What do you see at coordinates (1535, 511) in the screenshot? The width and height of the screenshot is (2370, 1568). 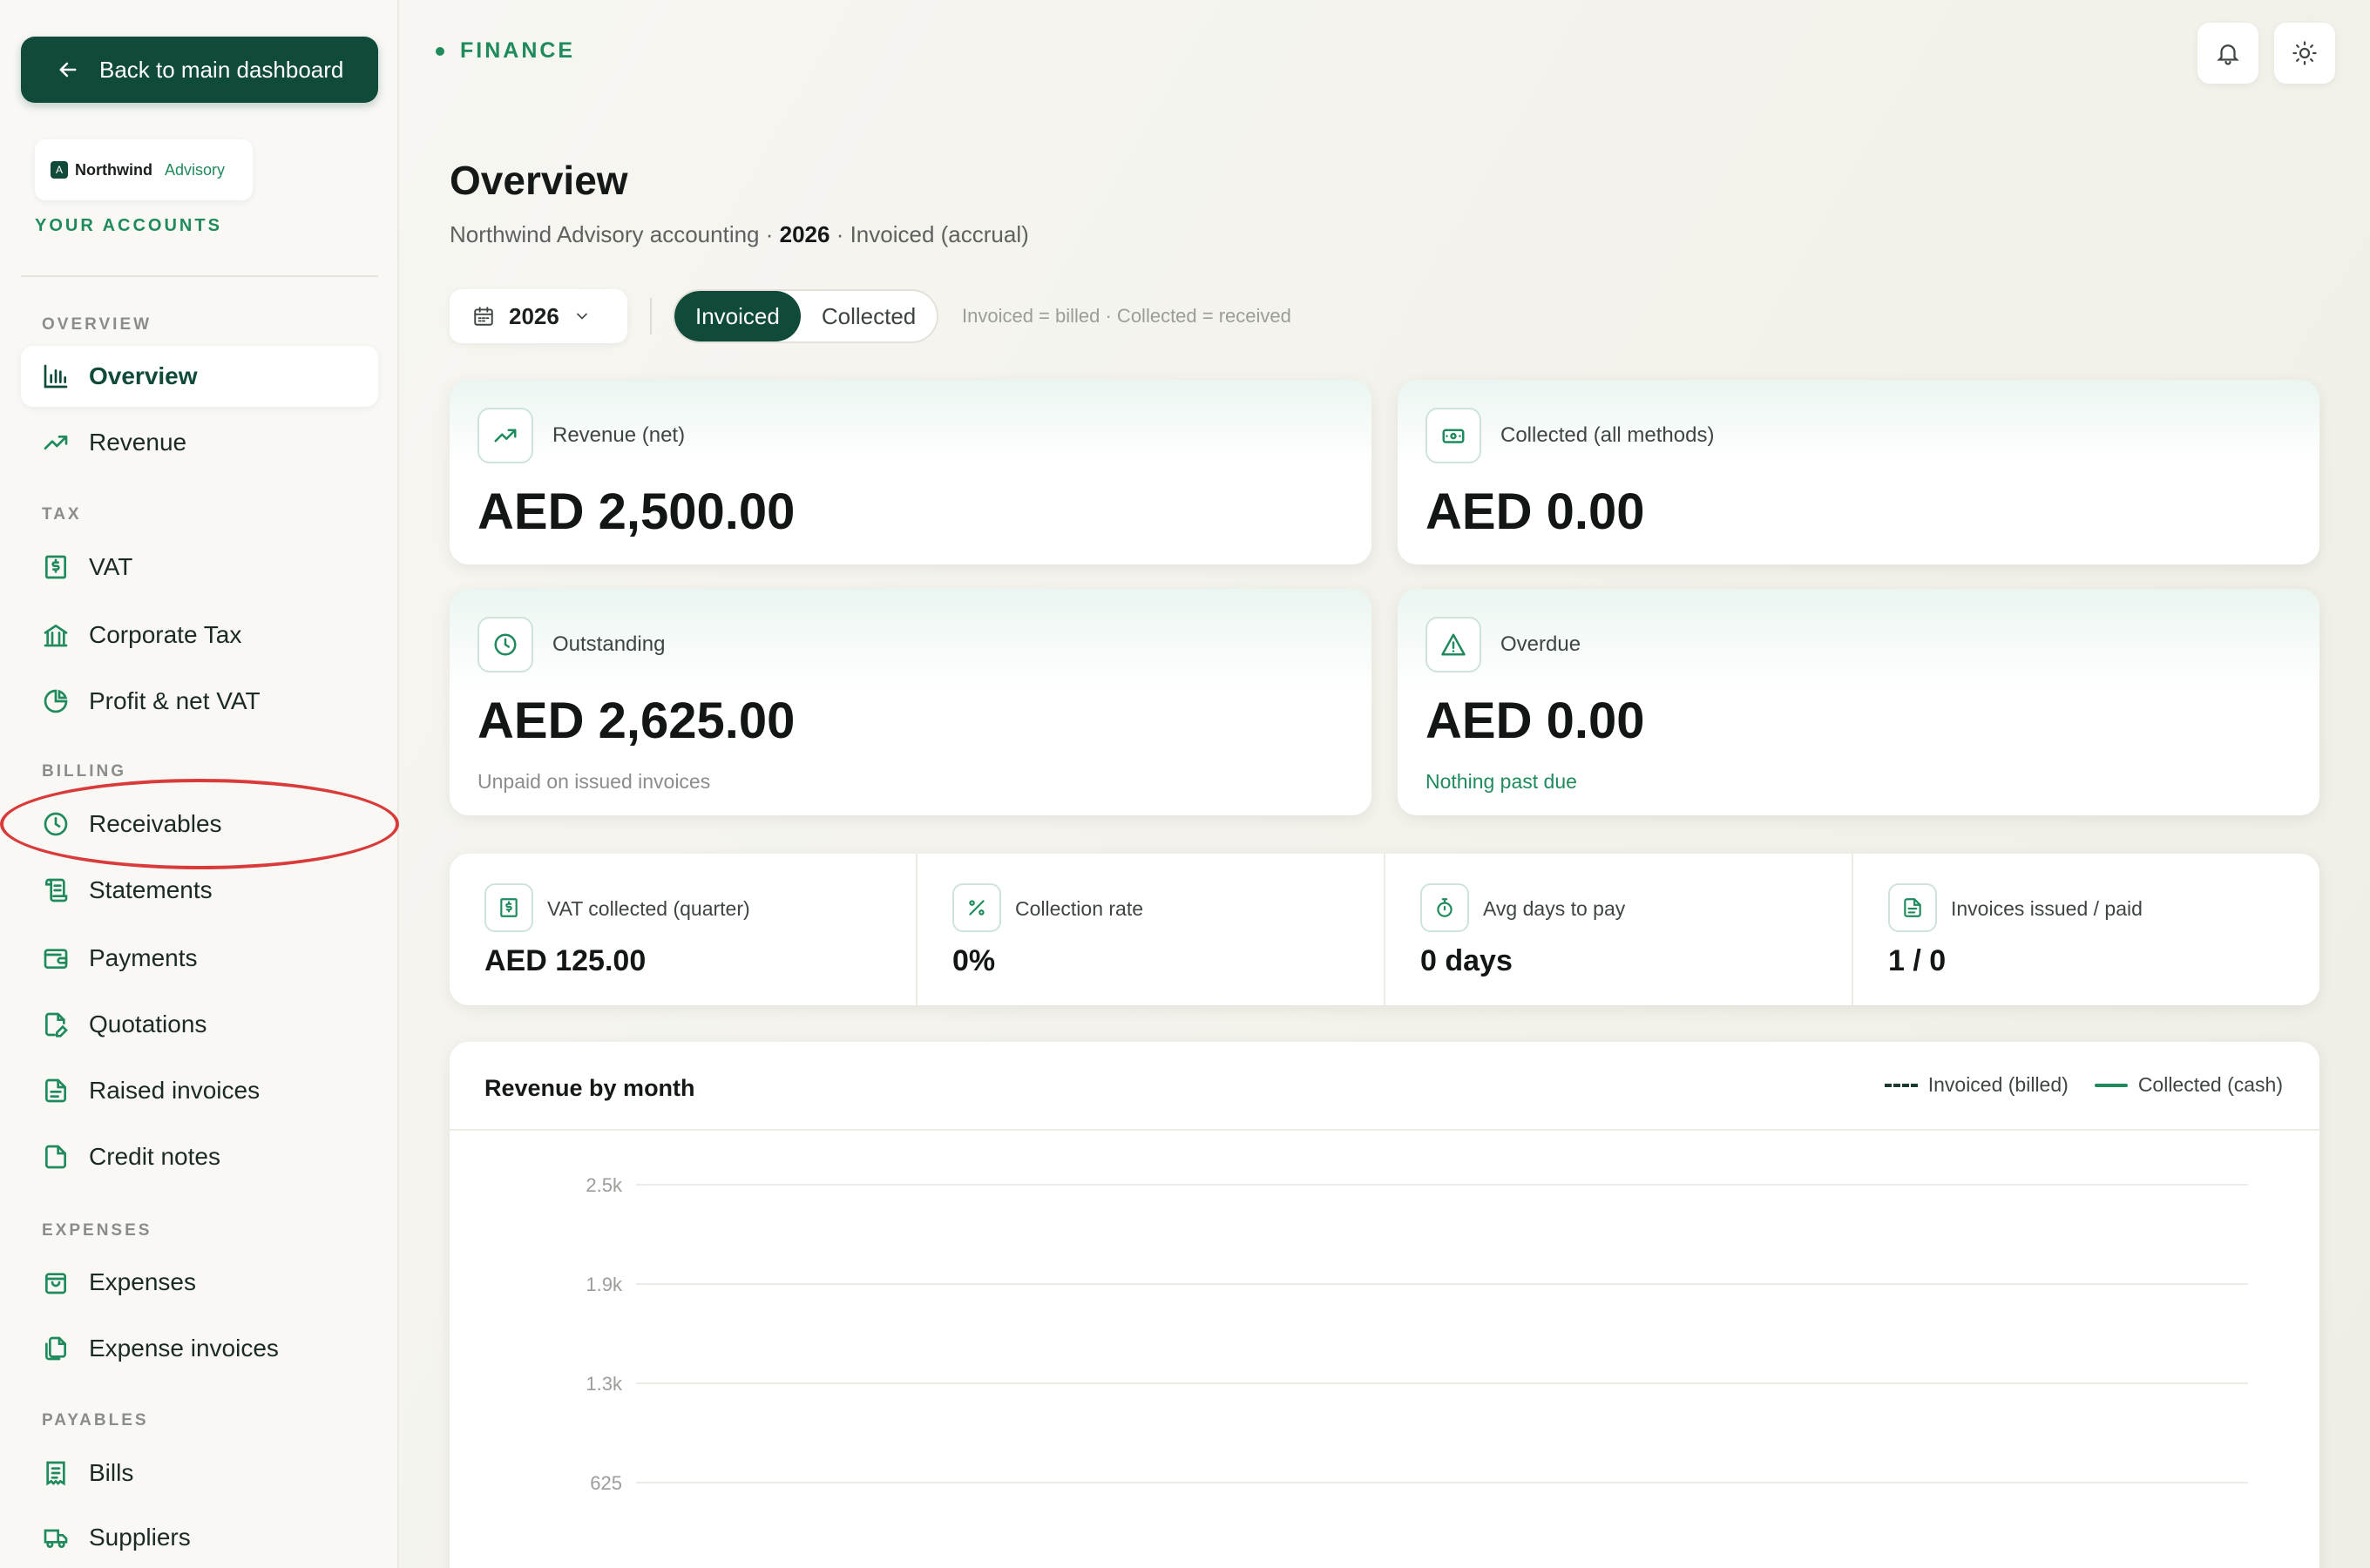 I see `card-value: AED 0.00` at bounding box center [1535, 511].